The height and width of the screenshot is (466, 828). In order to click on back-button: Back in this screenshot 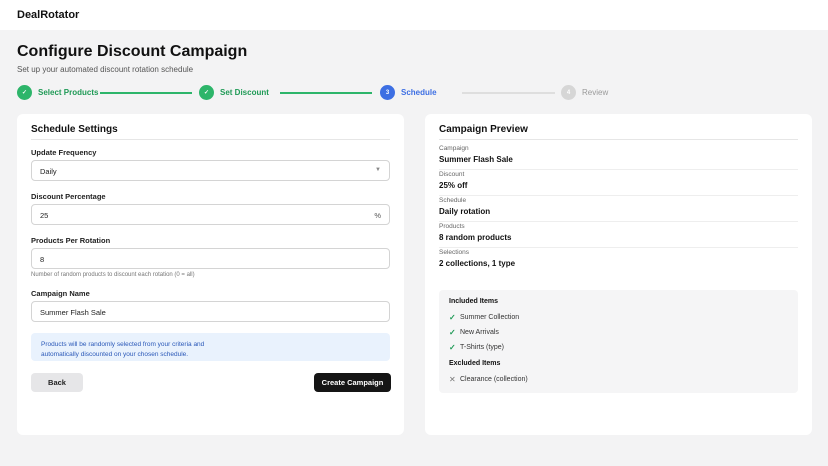, I will do `click(57, 382)`.